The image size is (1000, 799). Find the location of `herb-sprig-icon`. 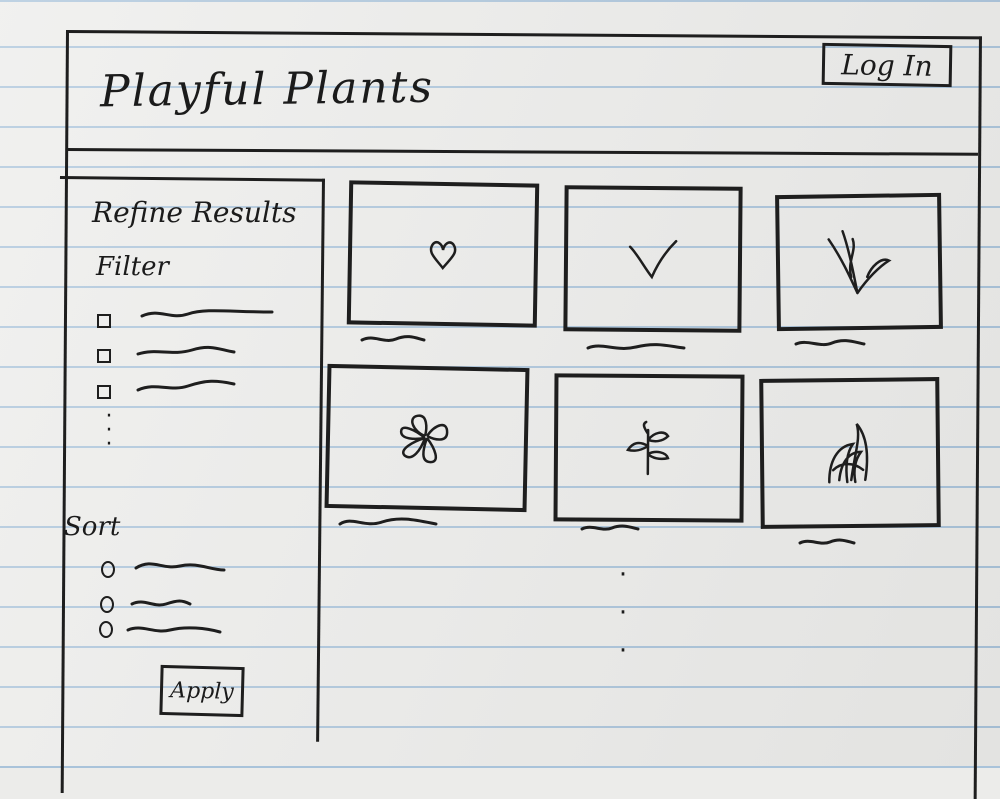

herb-sprig-icon is located at coordinates (647, 448).